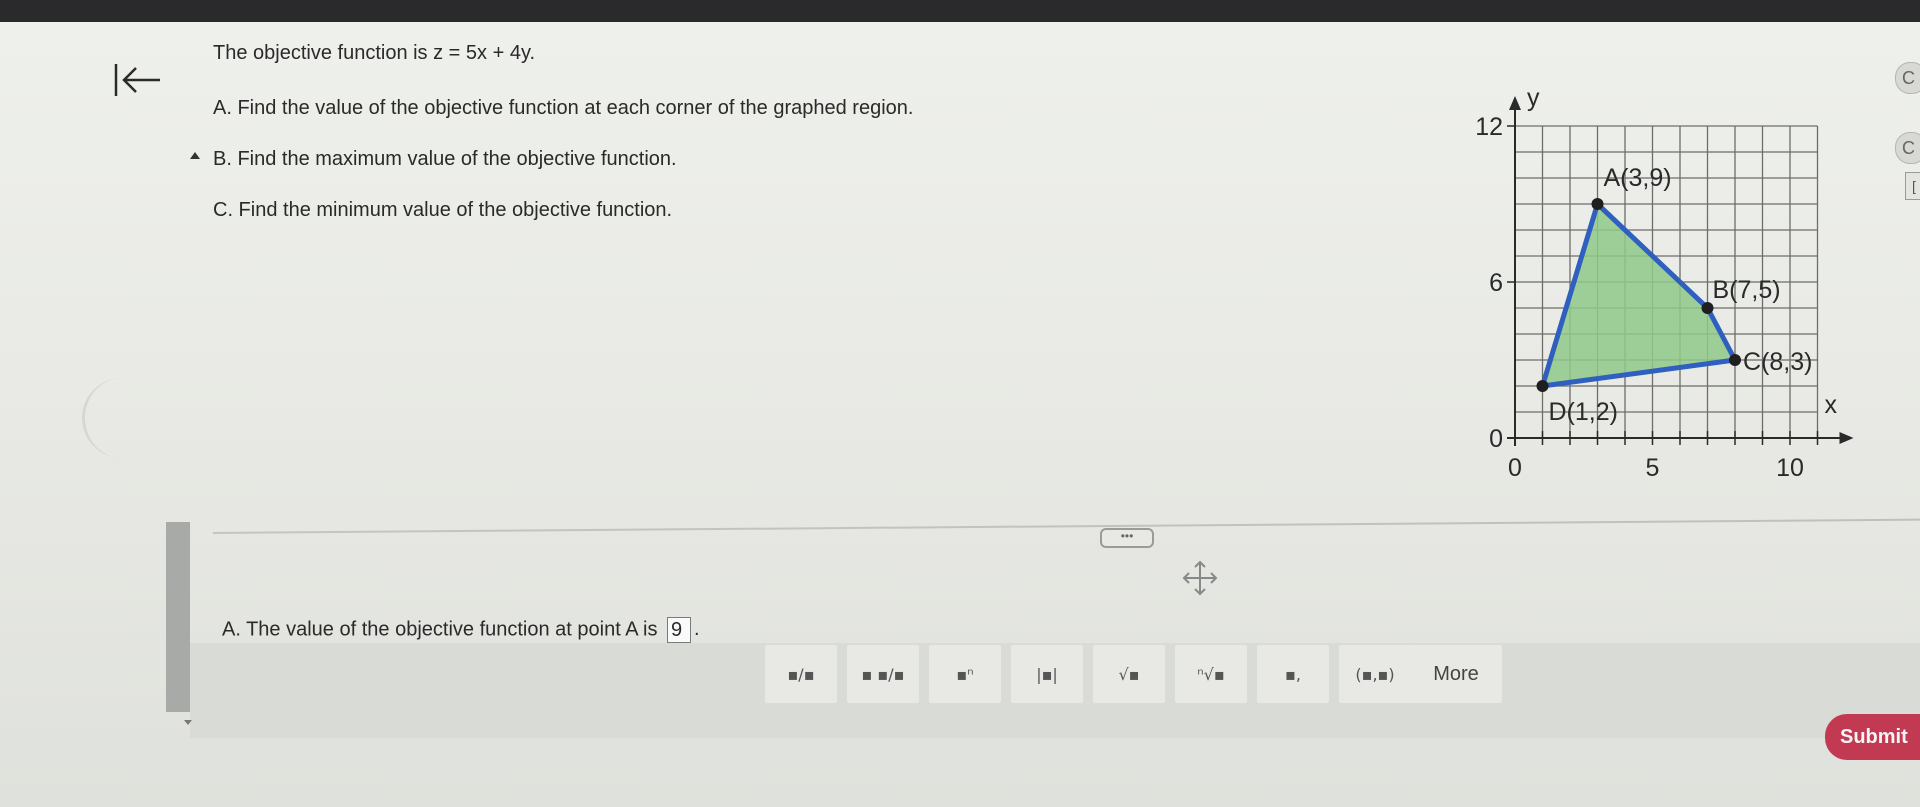  Describe the element at coordinates (1777, 362) in the screenshot. I see `point-label-c: C(8,3)` at that location.